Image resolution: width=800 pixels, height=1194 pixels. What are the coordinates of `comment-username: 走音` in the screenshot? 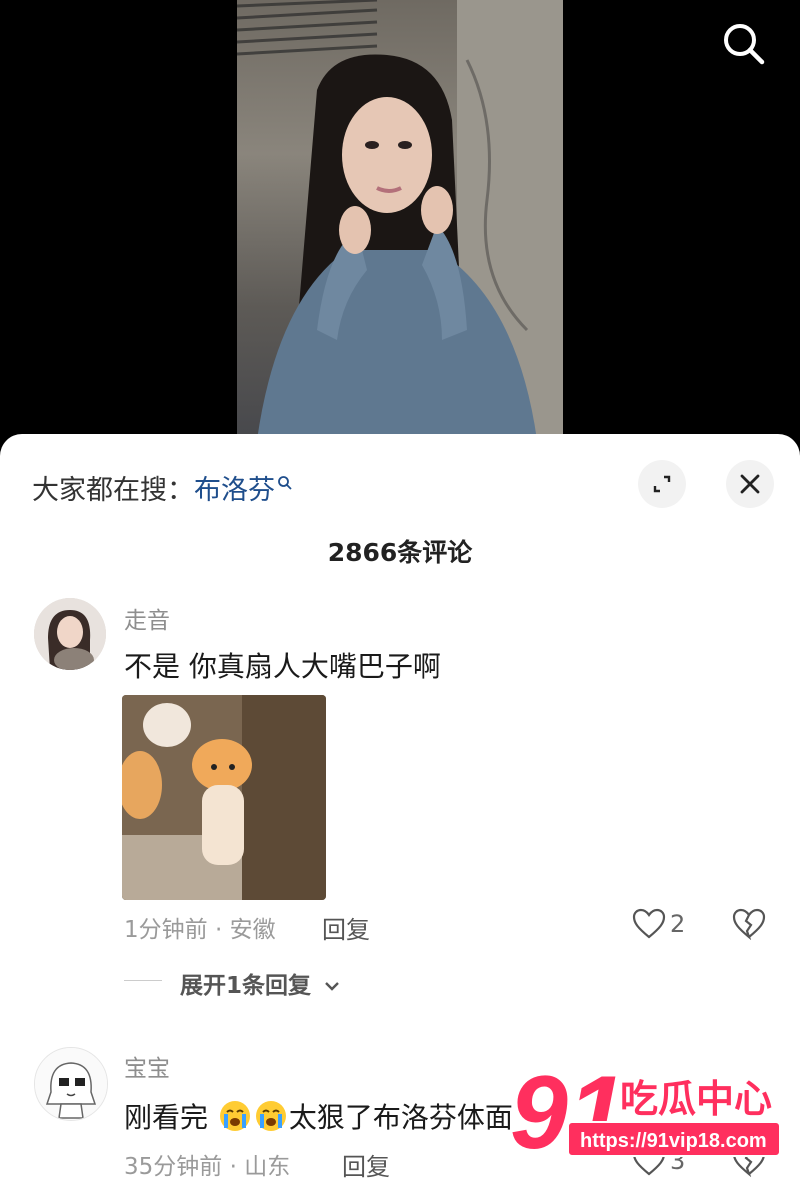 It's located at (147, 618).